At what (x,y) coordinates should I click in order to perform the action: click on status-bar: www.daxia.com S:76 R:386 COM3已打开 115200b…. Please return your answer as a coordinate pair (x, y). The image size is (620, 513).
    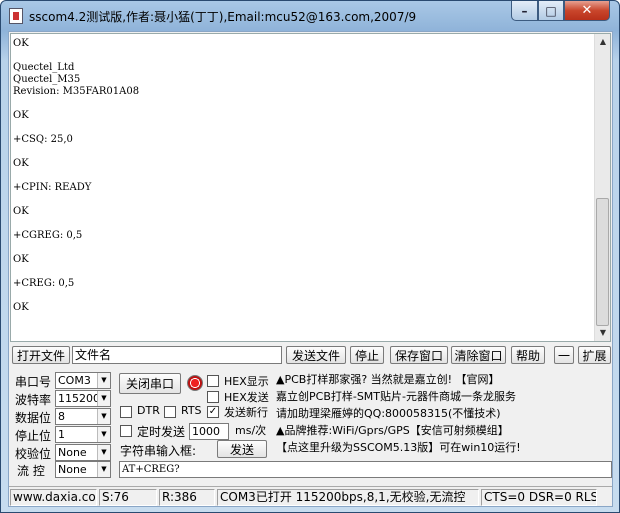
    Looking at the image, I should click on (310, 496).